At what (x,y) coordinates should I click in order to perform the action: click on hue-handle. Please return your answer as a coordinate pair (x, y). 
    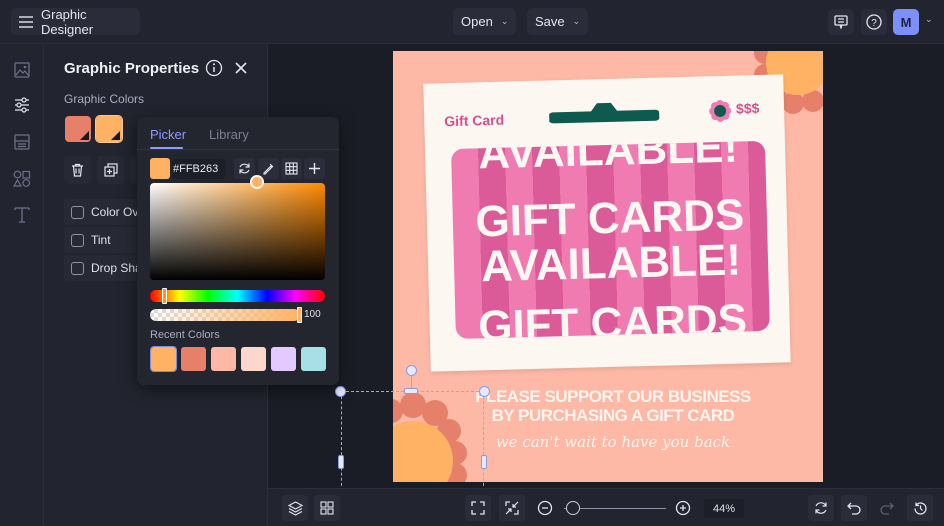
    Looking at the image, I should click on (164, 296).